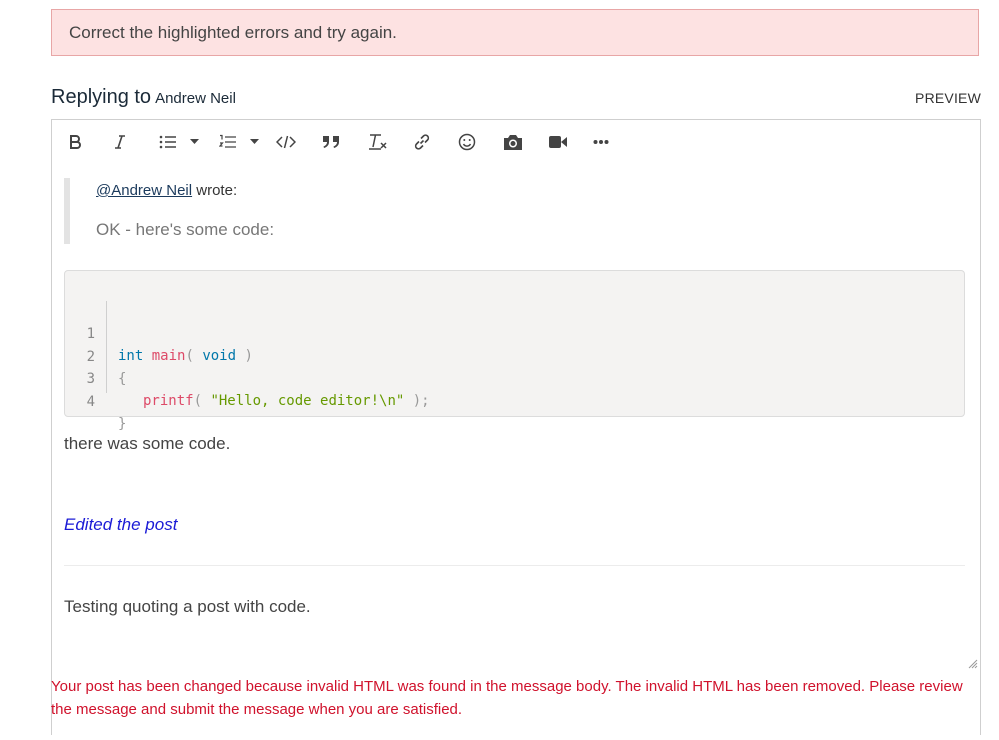 The height and width of the screenshot is (740, 999). Describe the element at coordinates (973, 665) in the screenshot. I see `resize-handle-icon` at that location.